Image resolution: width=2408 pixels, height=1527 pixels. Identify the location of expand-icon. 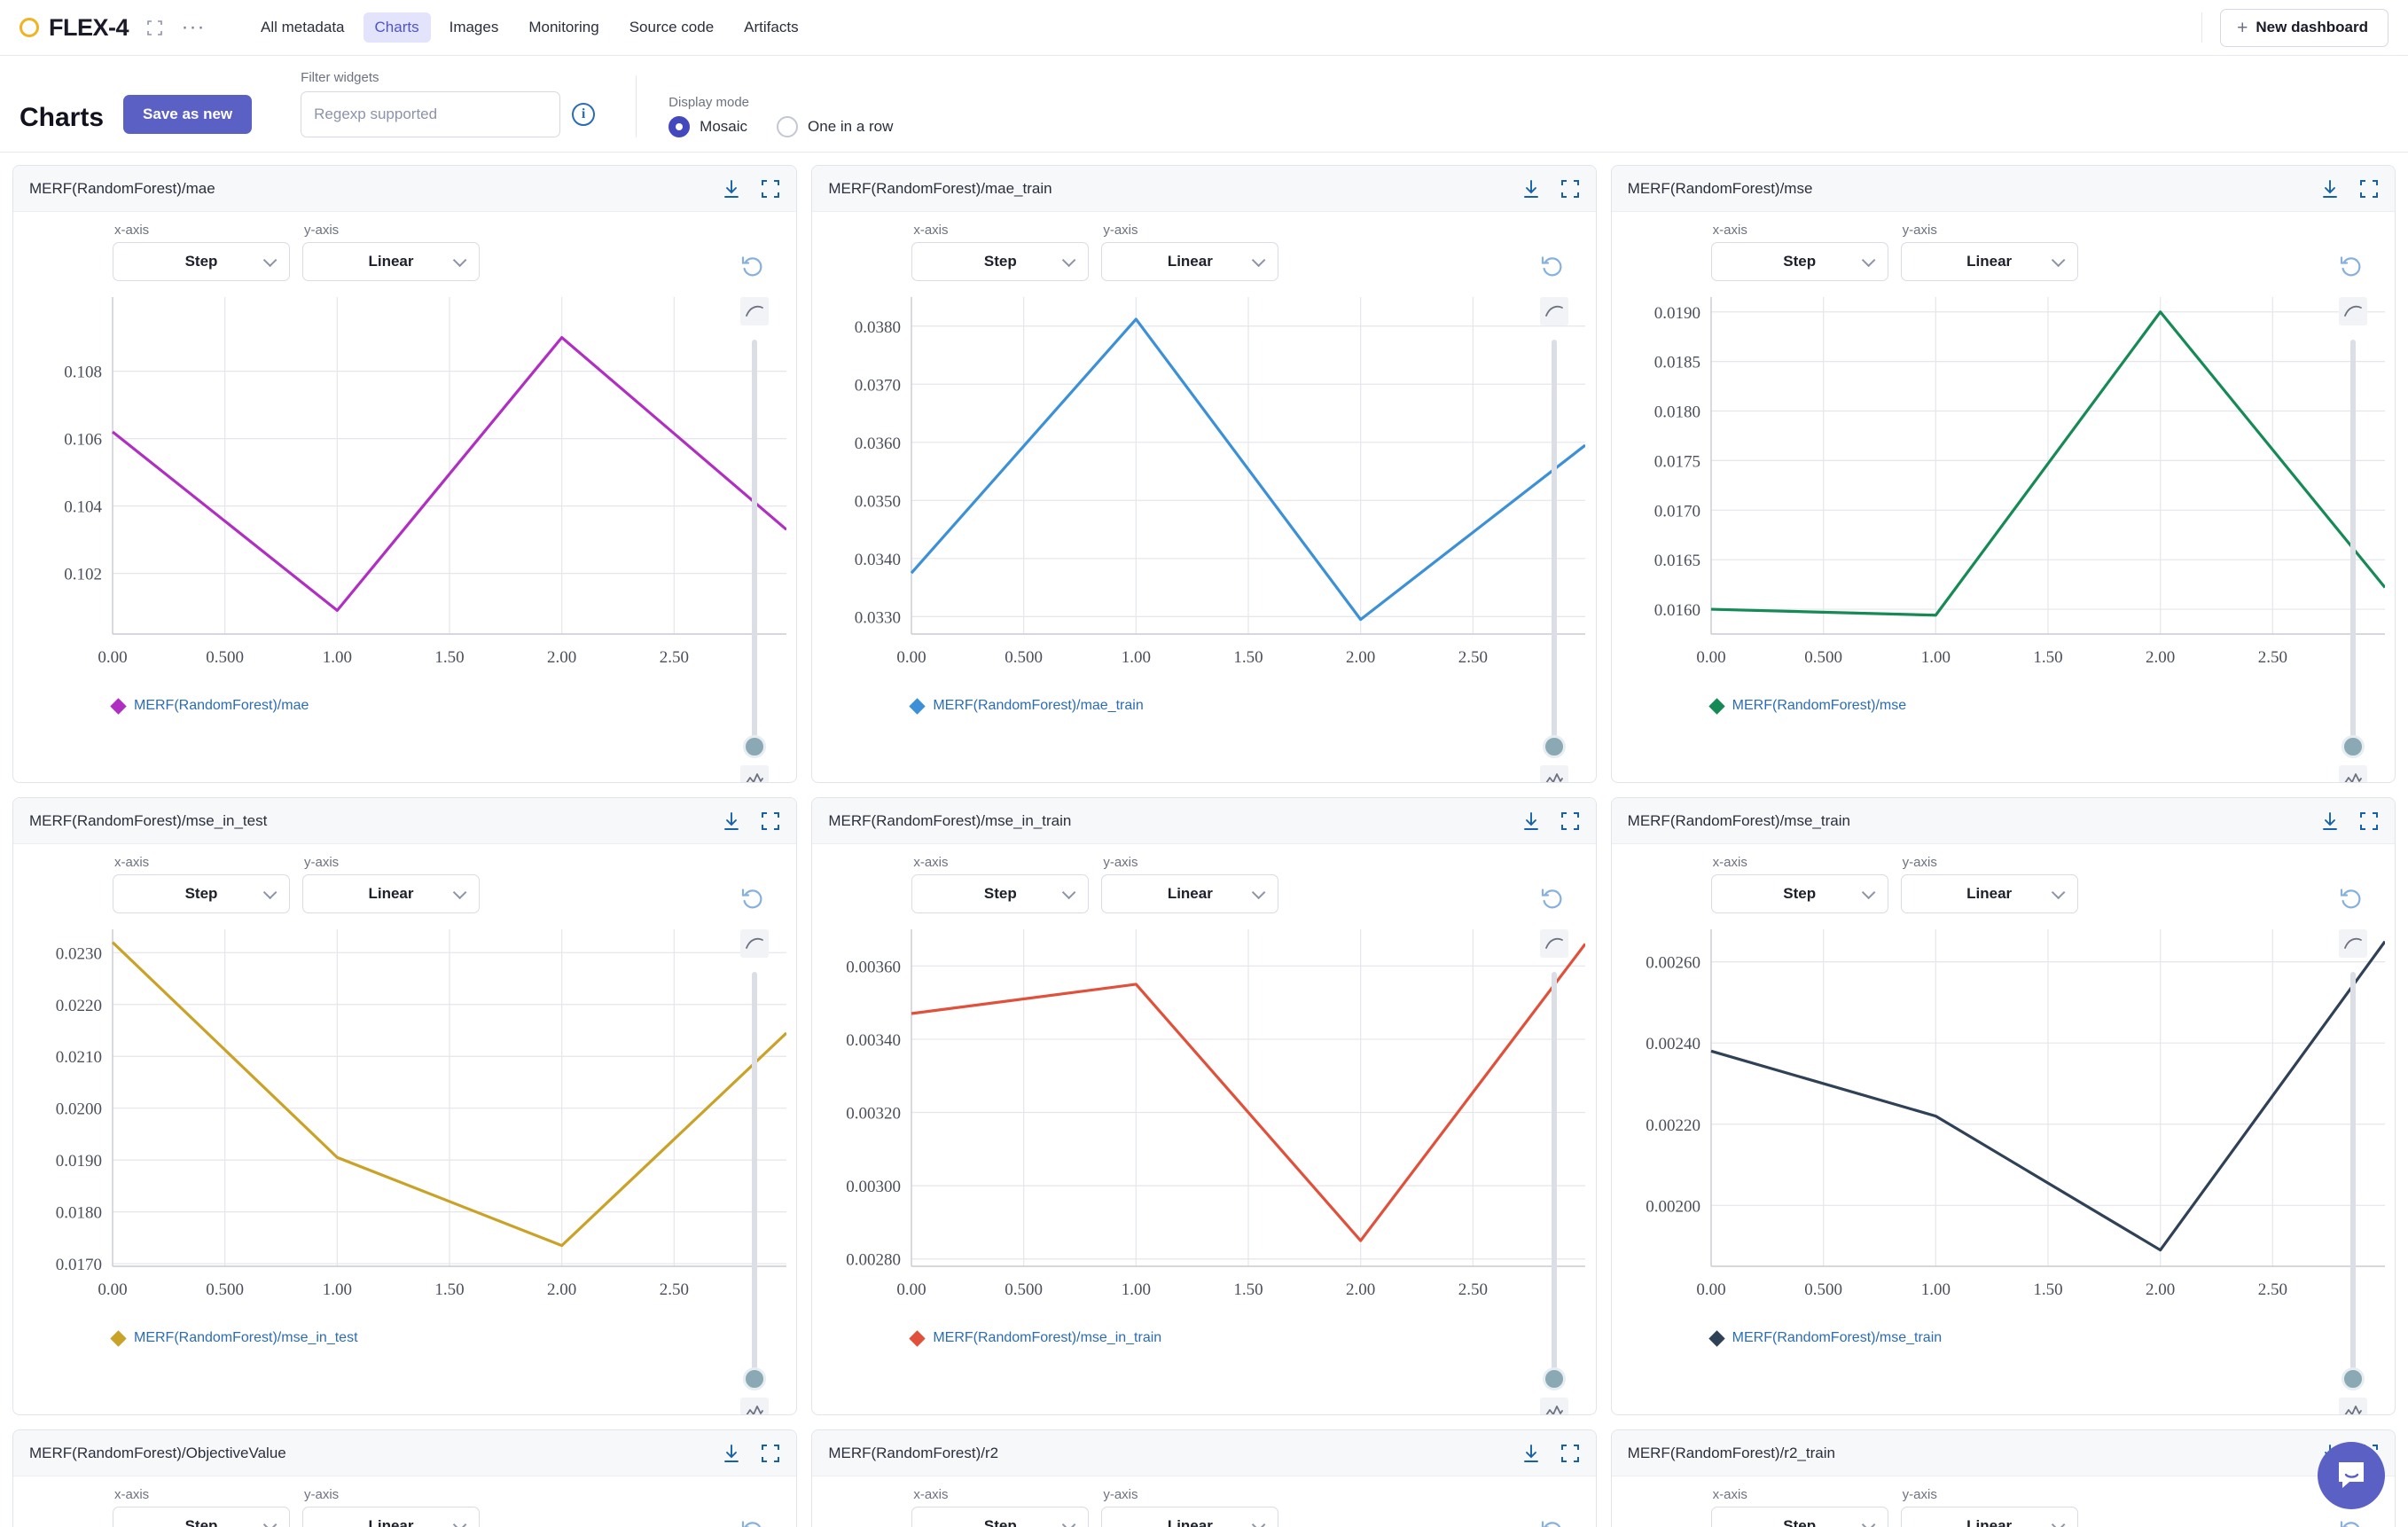
(154, 27).